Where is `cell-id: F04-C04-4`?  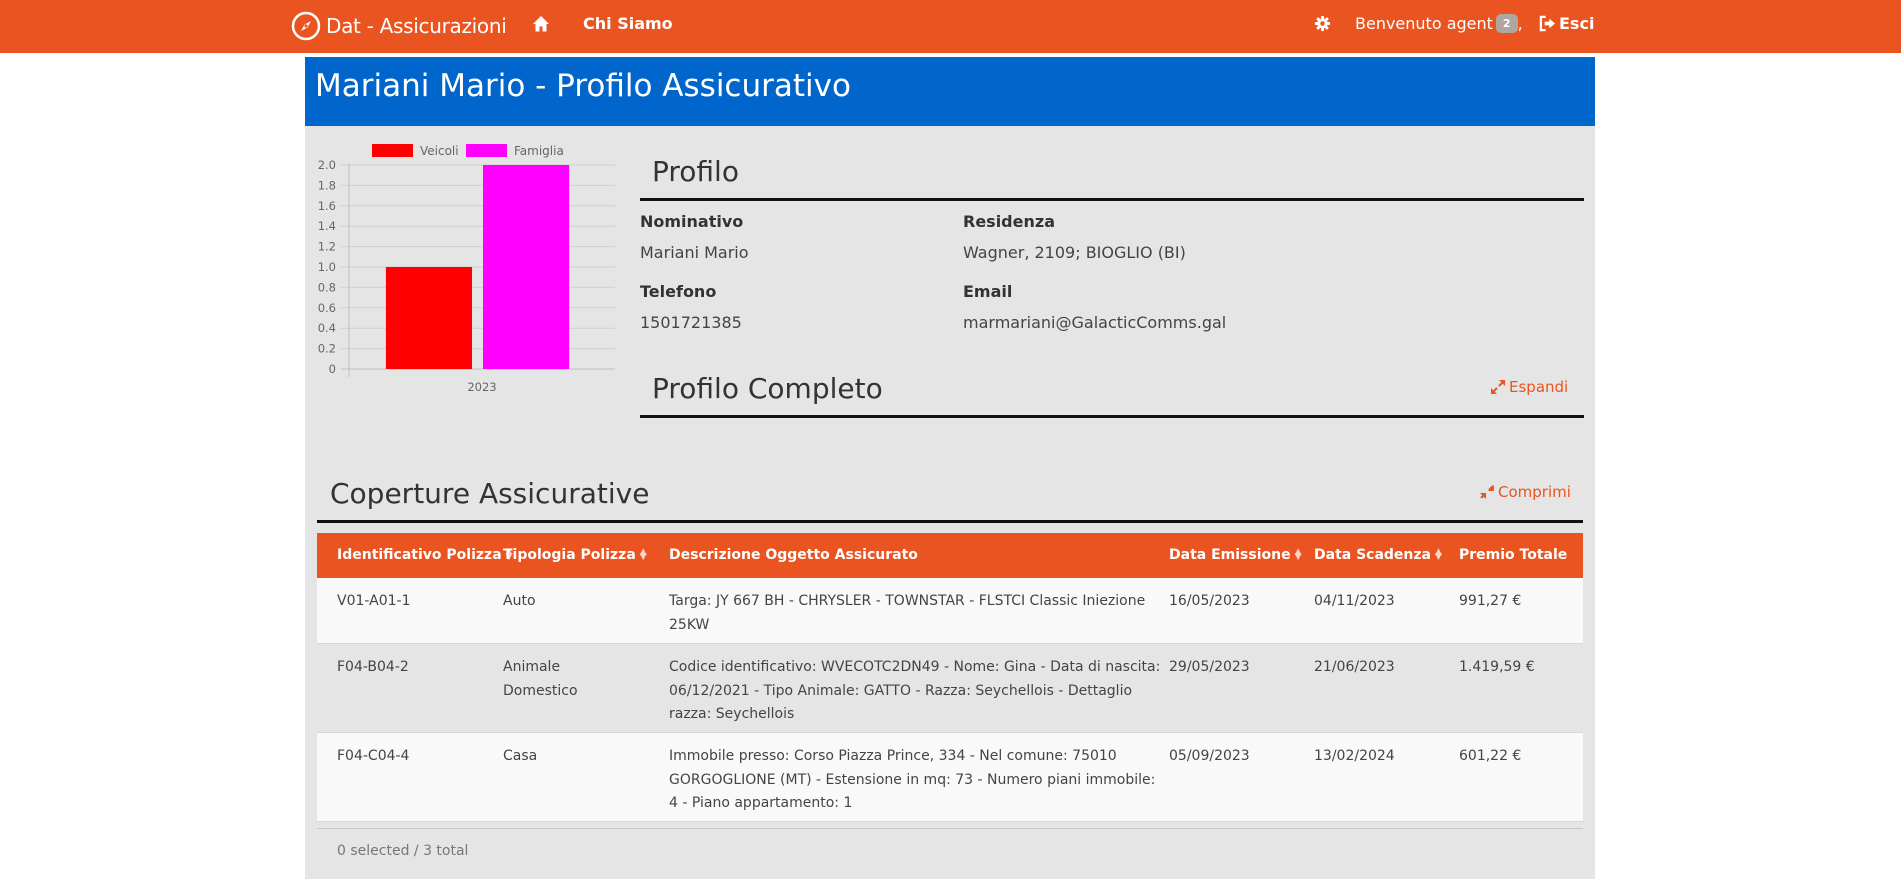 cell-id: F04-C04-4 is located at coordinates (373, 756).